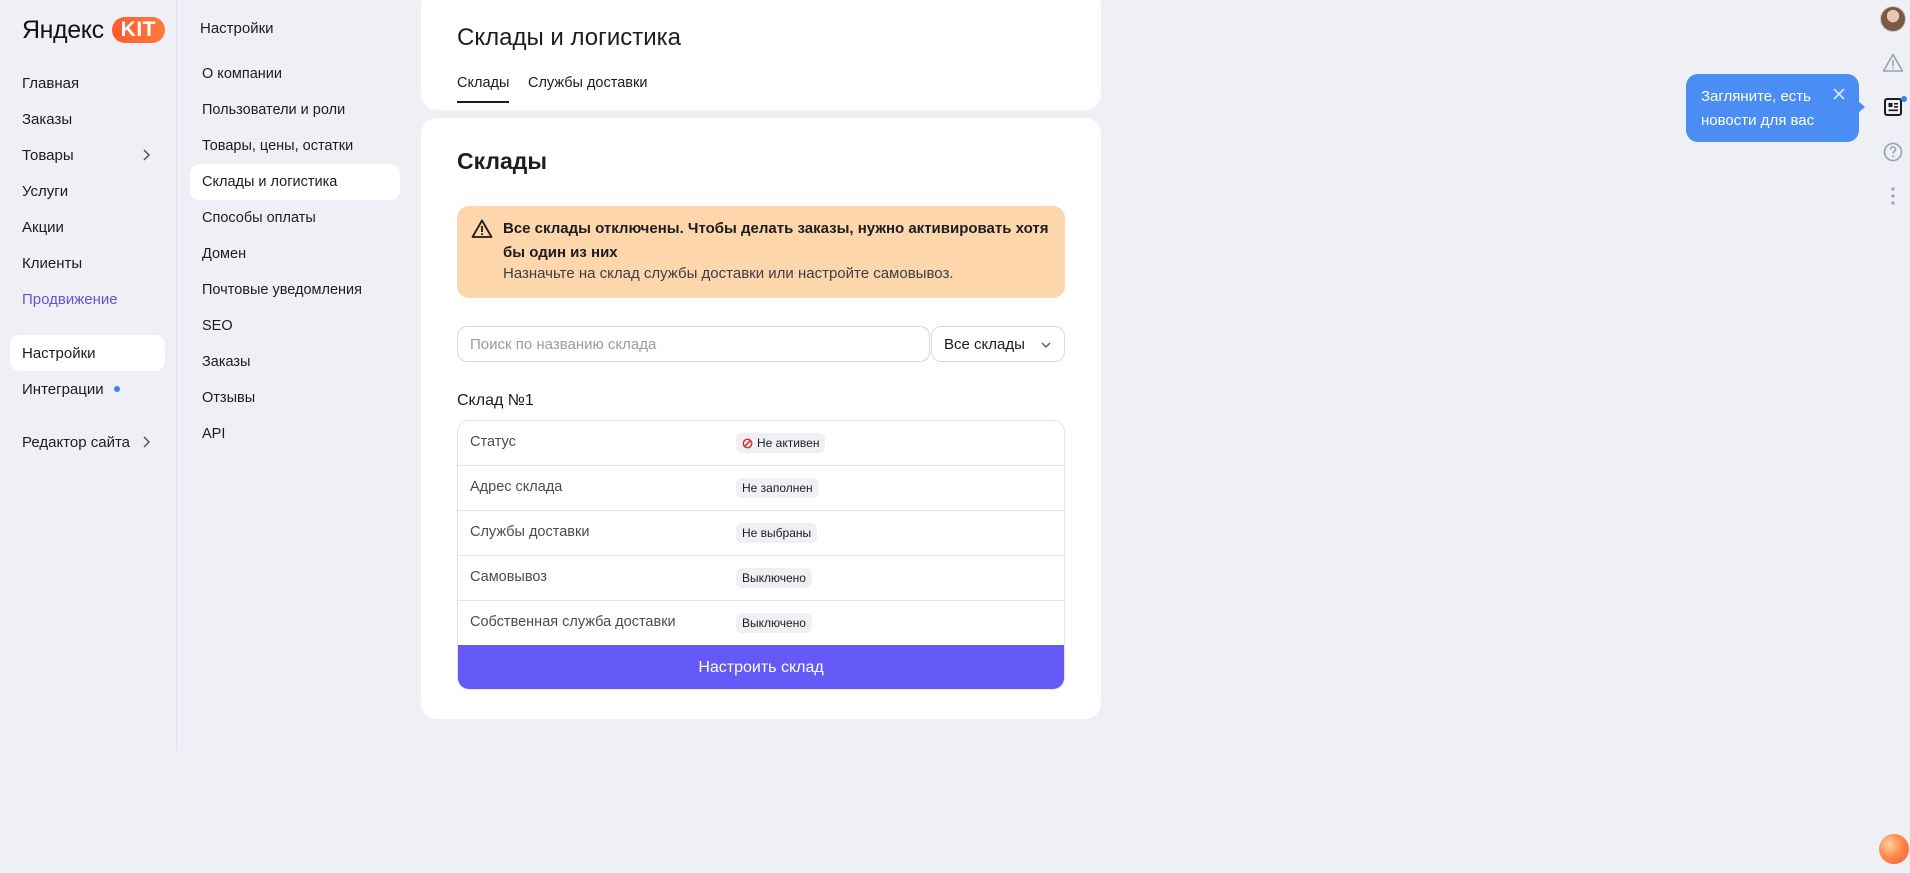 This screenshot has width=1910, height=873. I want to click on badge-text: Не заполнен, so click(777, 488).